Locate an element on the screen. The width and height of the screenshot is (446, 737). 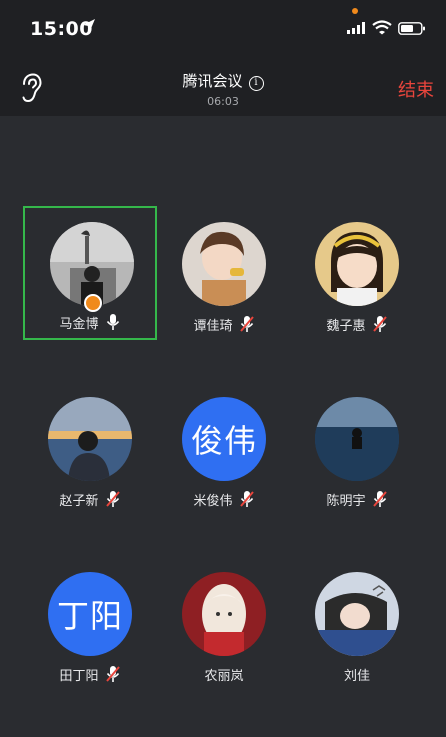
battery-icon is located at coordinates (411, 28).